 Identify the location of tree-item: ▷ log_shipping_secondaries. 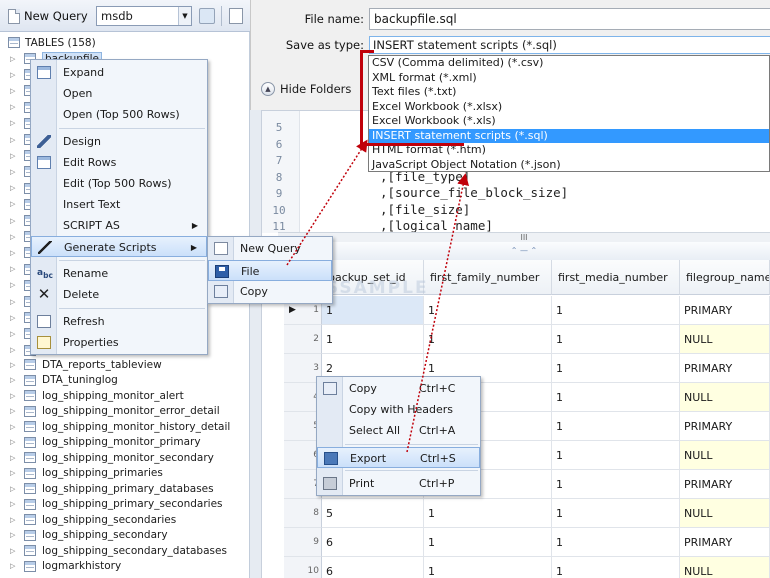
(93, 520).